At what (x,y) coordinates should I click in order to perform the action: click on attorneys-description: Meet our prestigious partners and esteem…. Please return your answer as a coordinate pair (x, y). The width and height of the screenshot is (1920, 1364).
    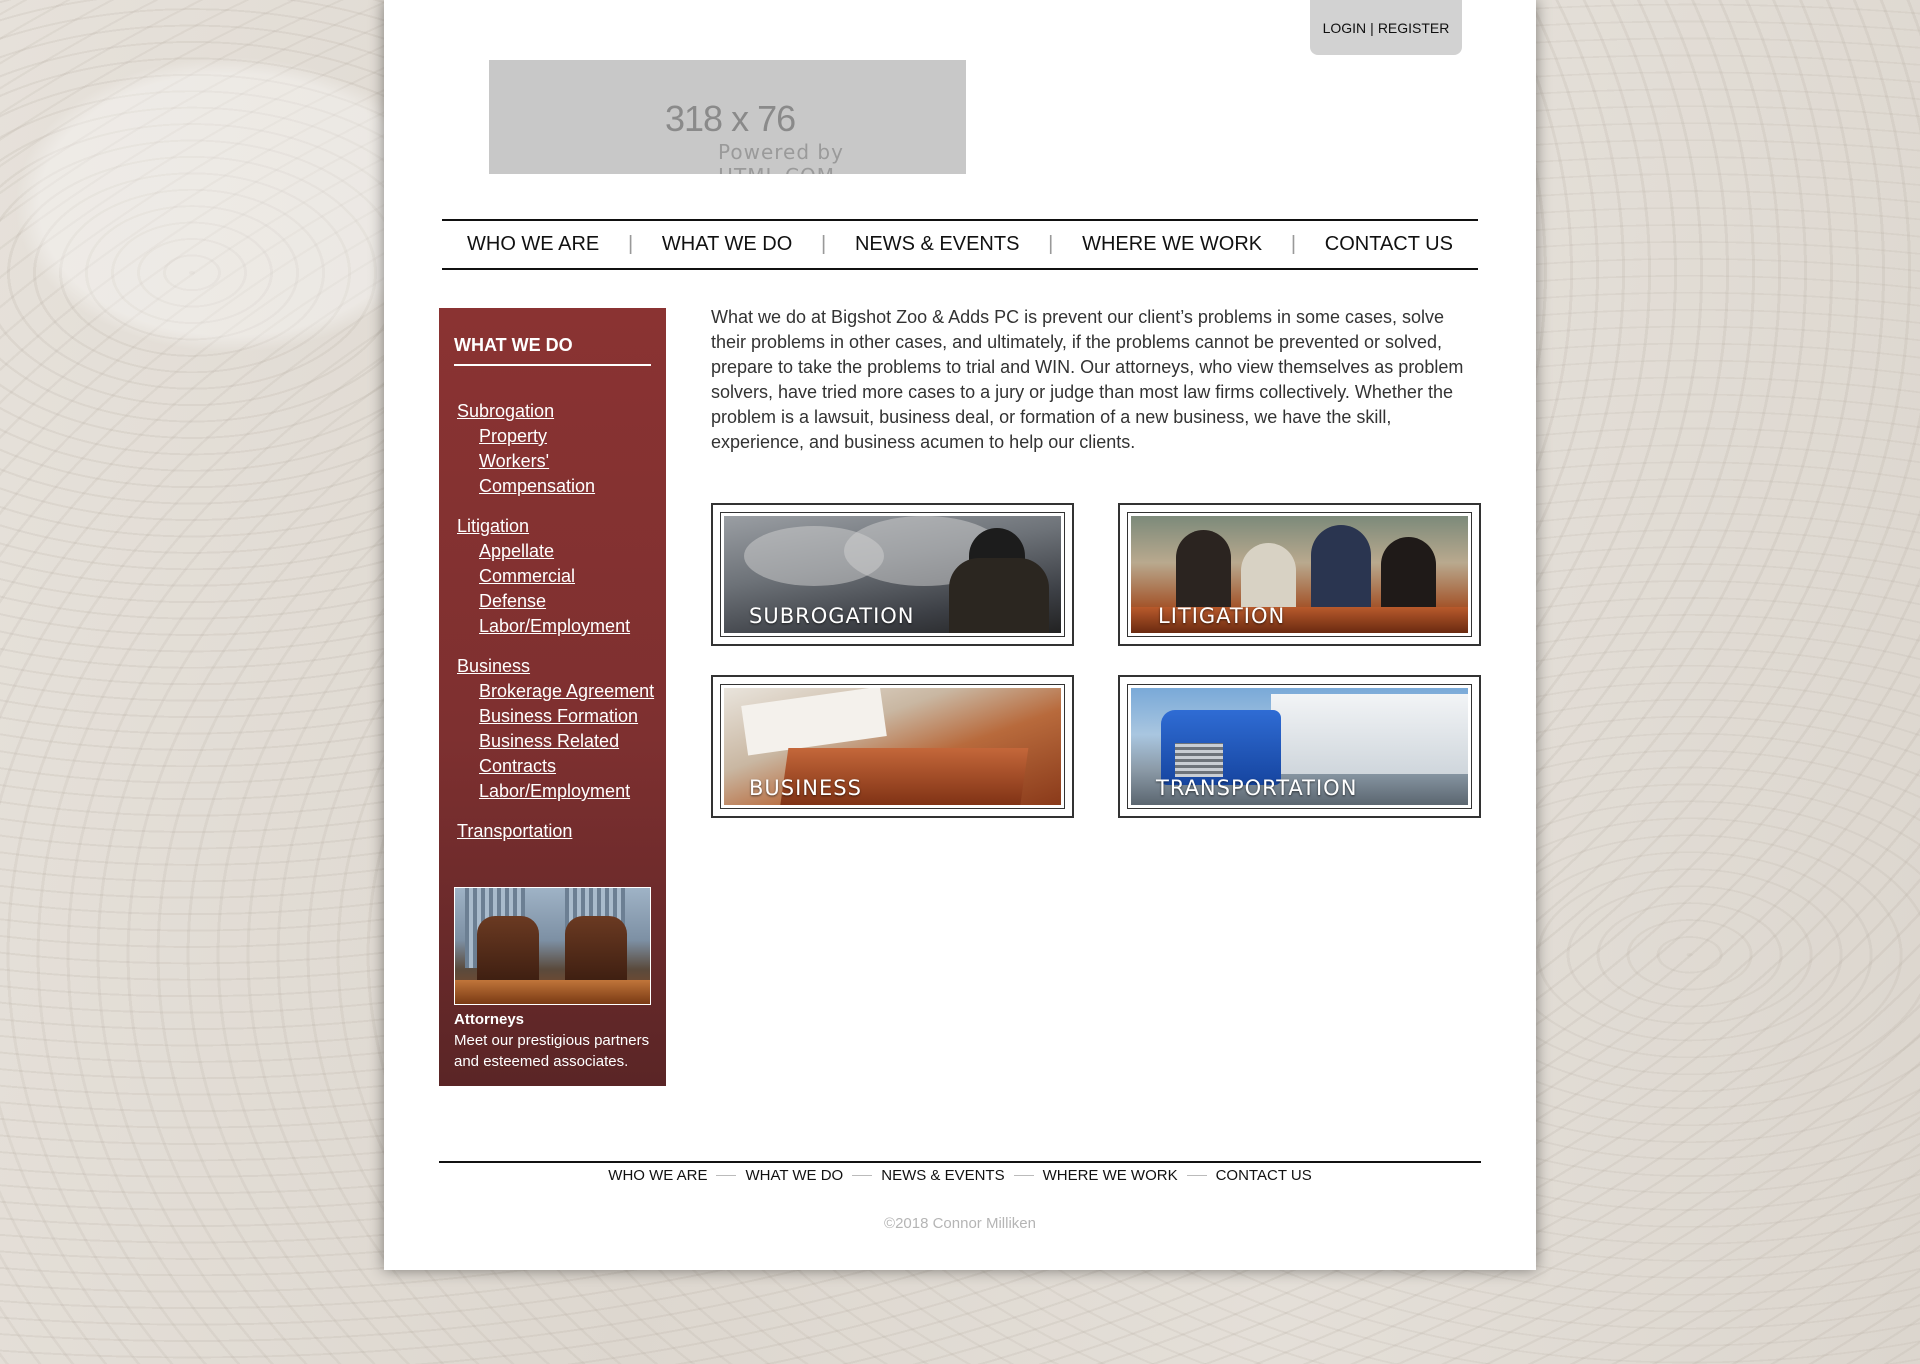
    Looking at the image, I should click on (552, 1051).